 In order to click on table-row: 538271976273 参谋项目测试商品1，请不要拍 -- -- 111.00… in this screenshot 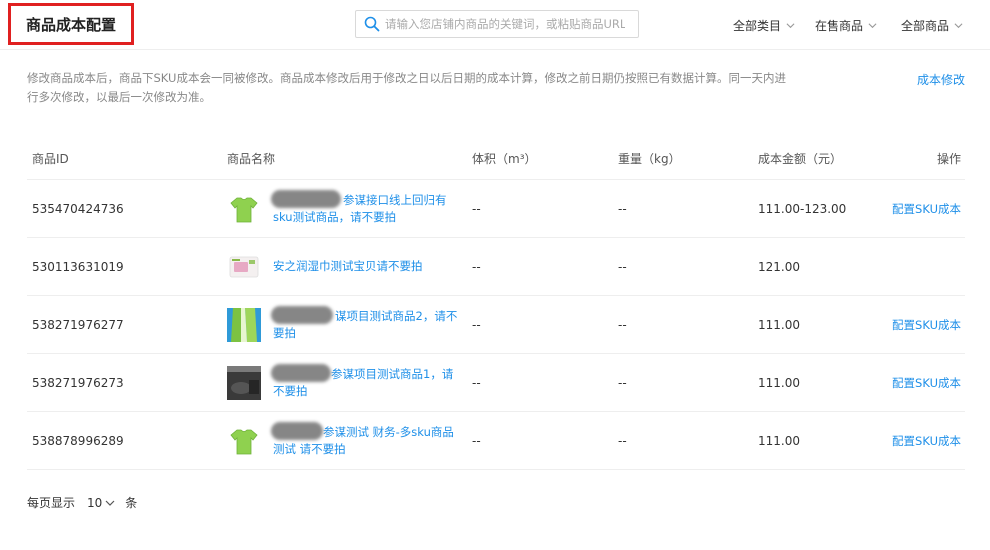, I will do `click(496, 383)`.